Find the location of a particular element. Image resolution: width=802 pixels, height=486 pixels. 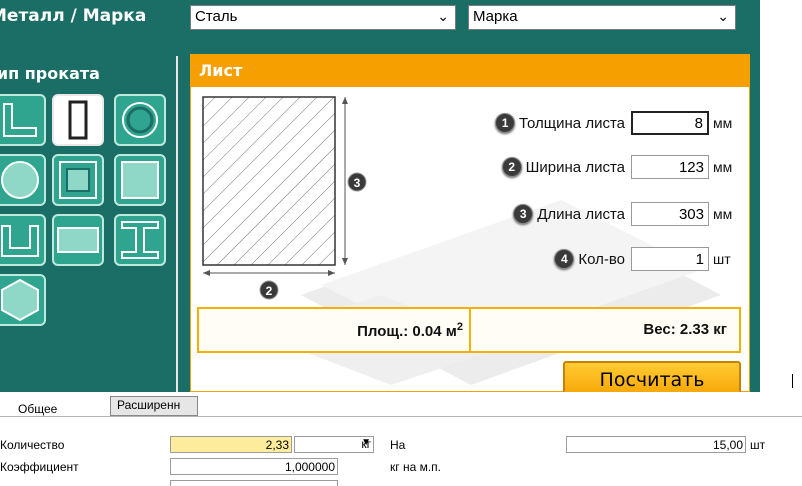

sheet-panel-title: Лист is located at coordinates (221, 70).